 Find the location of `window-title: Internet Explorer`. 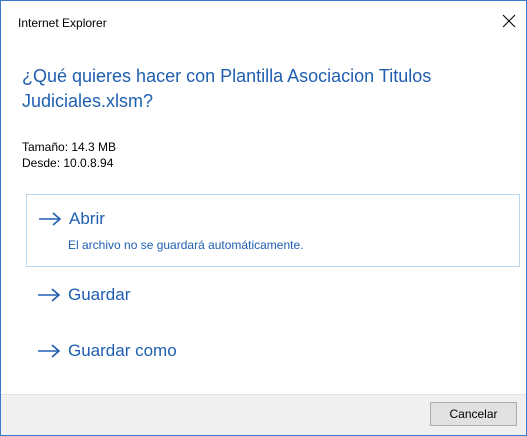

window-title: Internet Explorer is located at coordinates (62, 23).